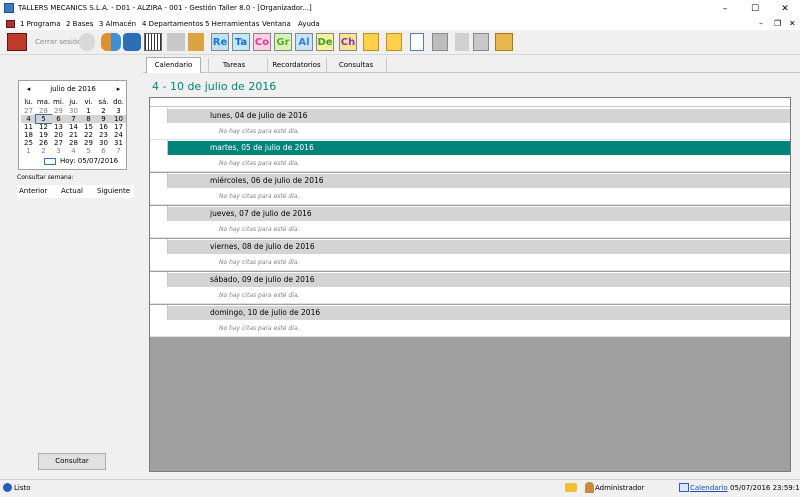 Image resolution: width=800 pixels, height=497 pixels. I want to click on module-ch-button: Ch, so click(348, 42).